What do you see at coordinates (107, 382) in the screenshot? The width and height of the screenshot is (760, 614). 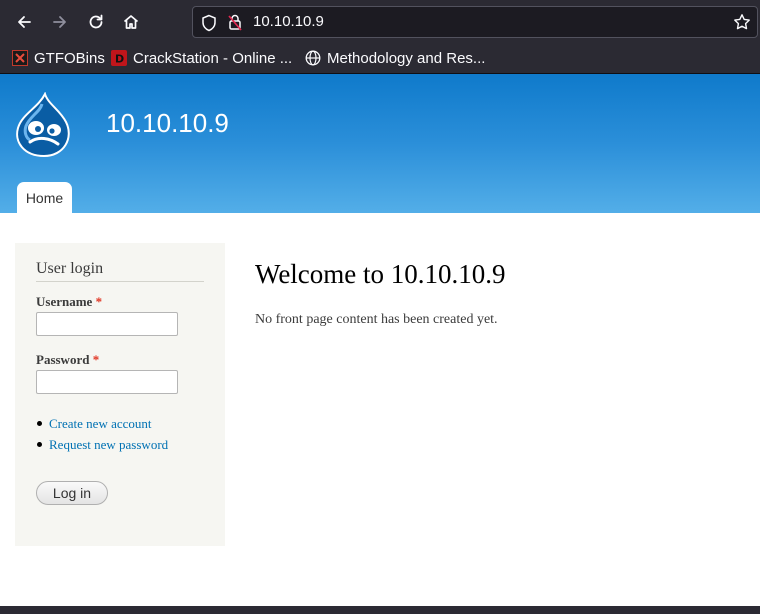 I see `password-input` at bounding box center [107, 382].